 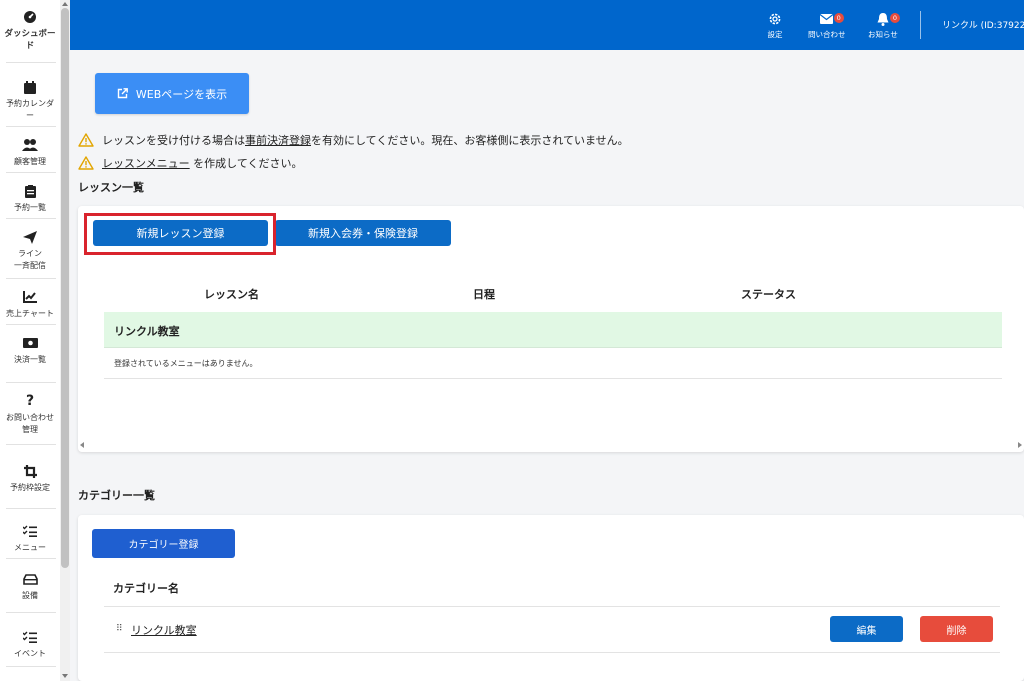 I want to click on sidebar-item-inquiries: ? お問い合わせ 管理, so click(x=30, y=415).